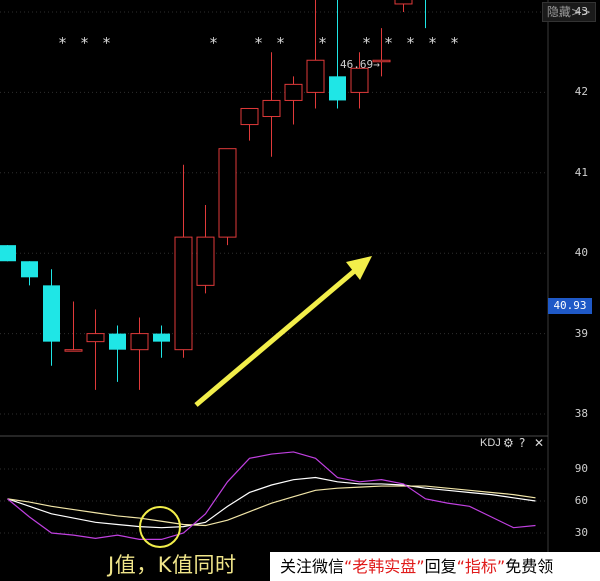  Describe the element at coordinates (529, 566) in the screenshot. I see `watermark-suffix: 免费领` at that location.